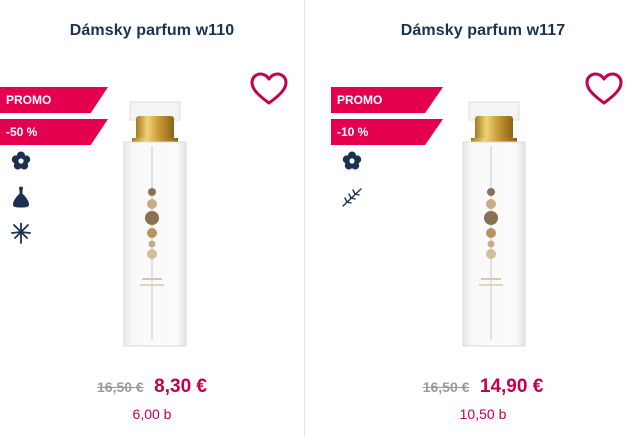  I want to click on product-title: Dámsky parfum w117, so click(483, 31).